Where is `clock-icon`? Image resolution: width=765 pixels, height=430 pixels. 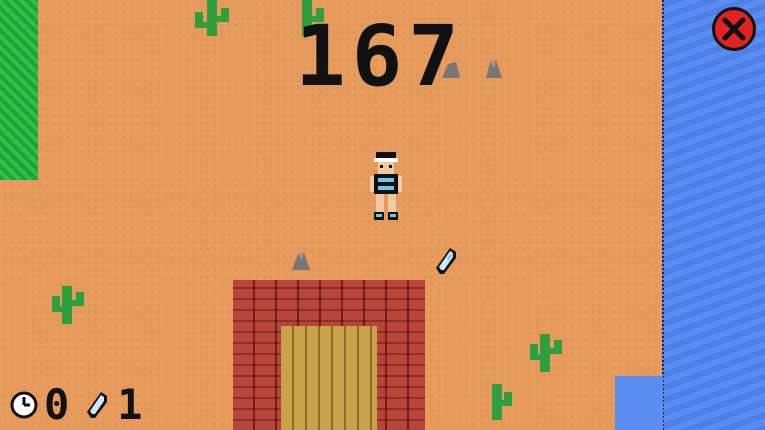 clock-icon is located at coordinates (24, 405).